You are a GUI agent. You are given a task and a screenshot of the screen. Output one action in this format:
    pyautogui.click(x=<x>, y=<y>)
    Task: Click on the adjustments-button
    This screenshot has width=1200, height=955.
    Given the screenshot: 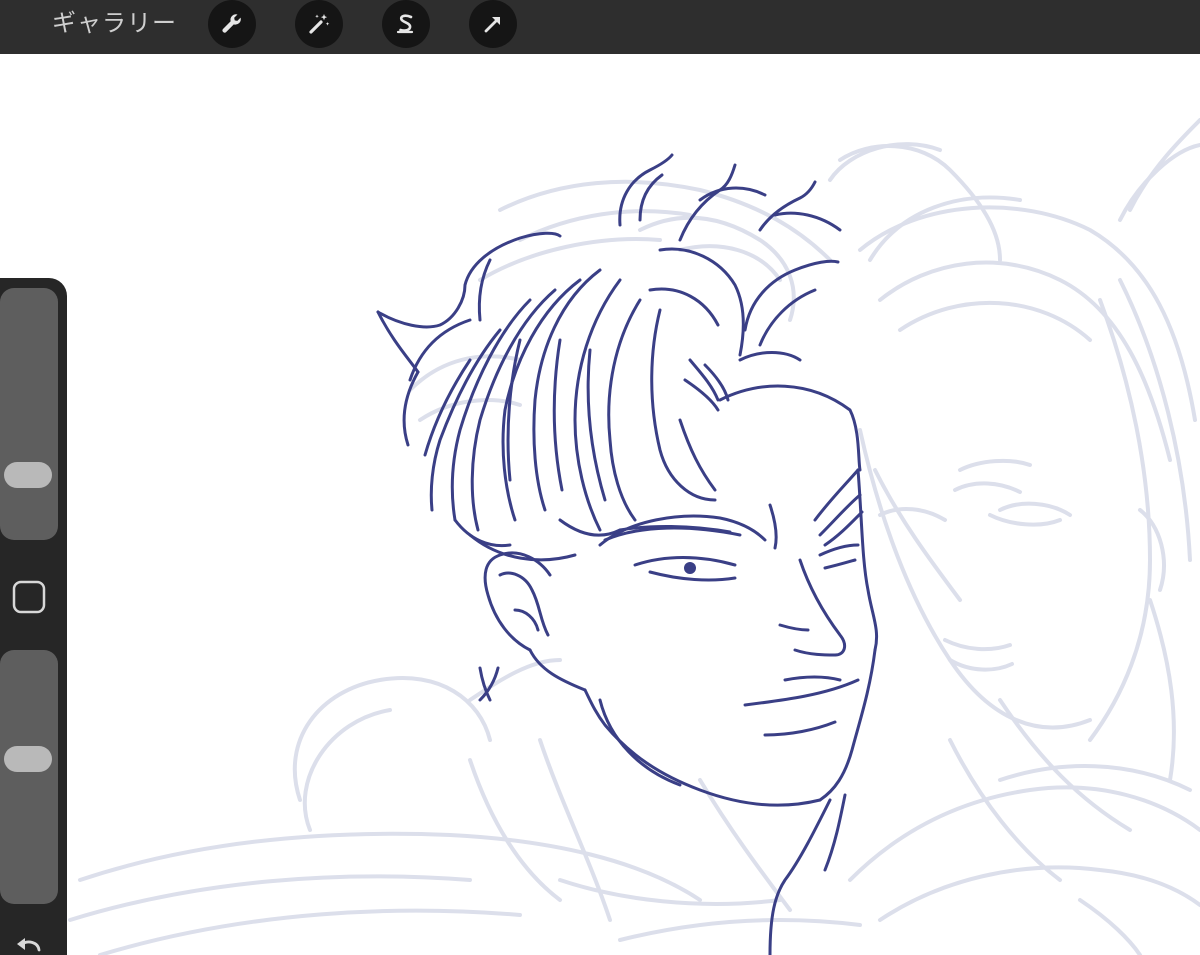 What is the action you would take?
    pyautogui.click(x=319, y=24)
    